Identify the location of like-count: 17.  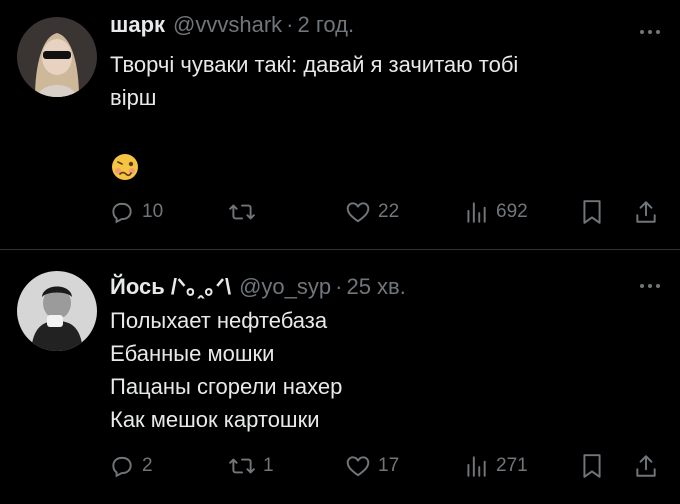
(389, 465).